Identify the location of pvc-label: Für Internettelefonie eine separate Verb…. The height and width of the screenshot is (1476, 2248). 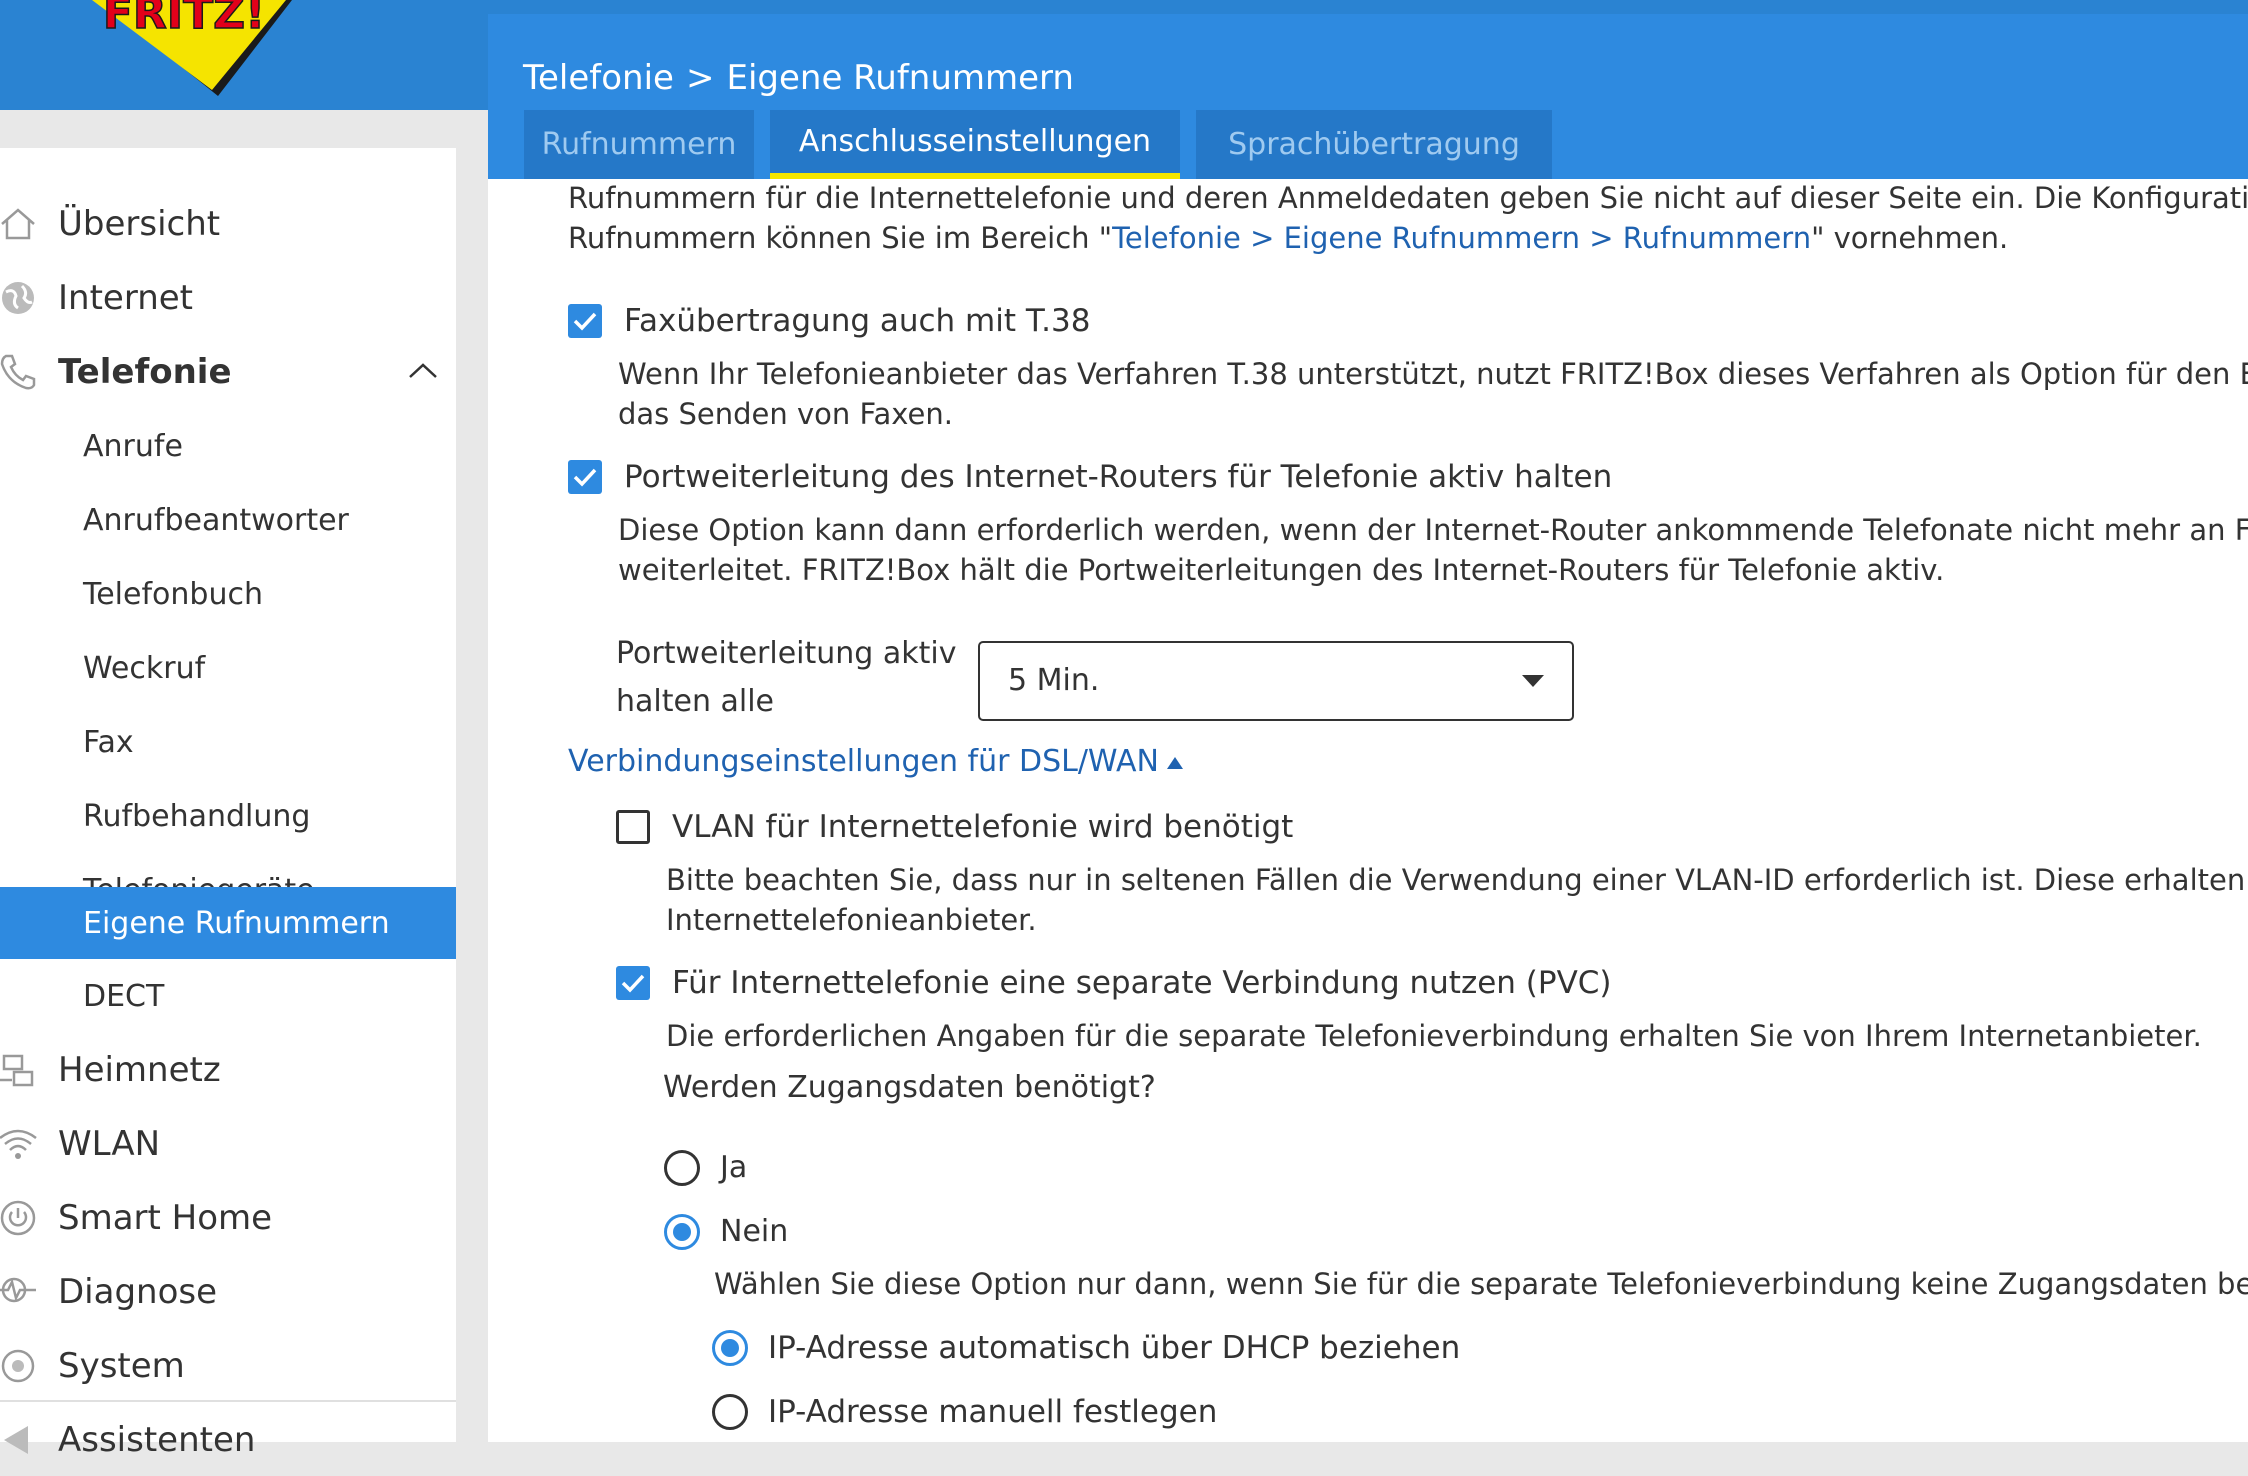
(1142, 983).